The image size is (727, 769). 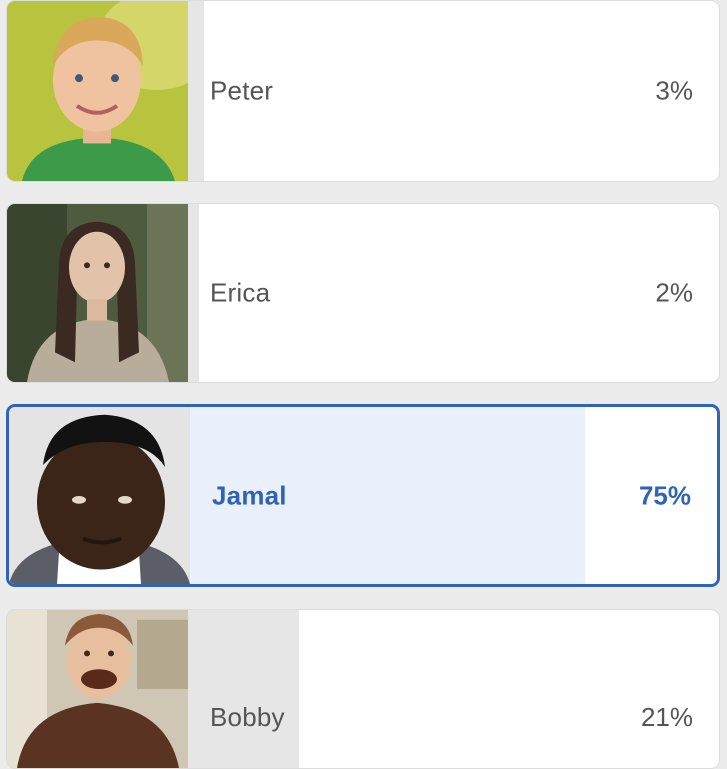 I want to click on avatar-photo-jamal, so click(x=99, y=495).